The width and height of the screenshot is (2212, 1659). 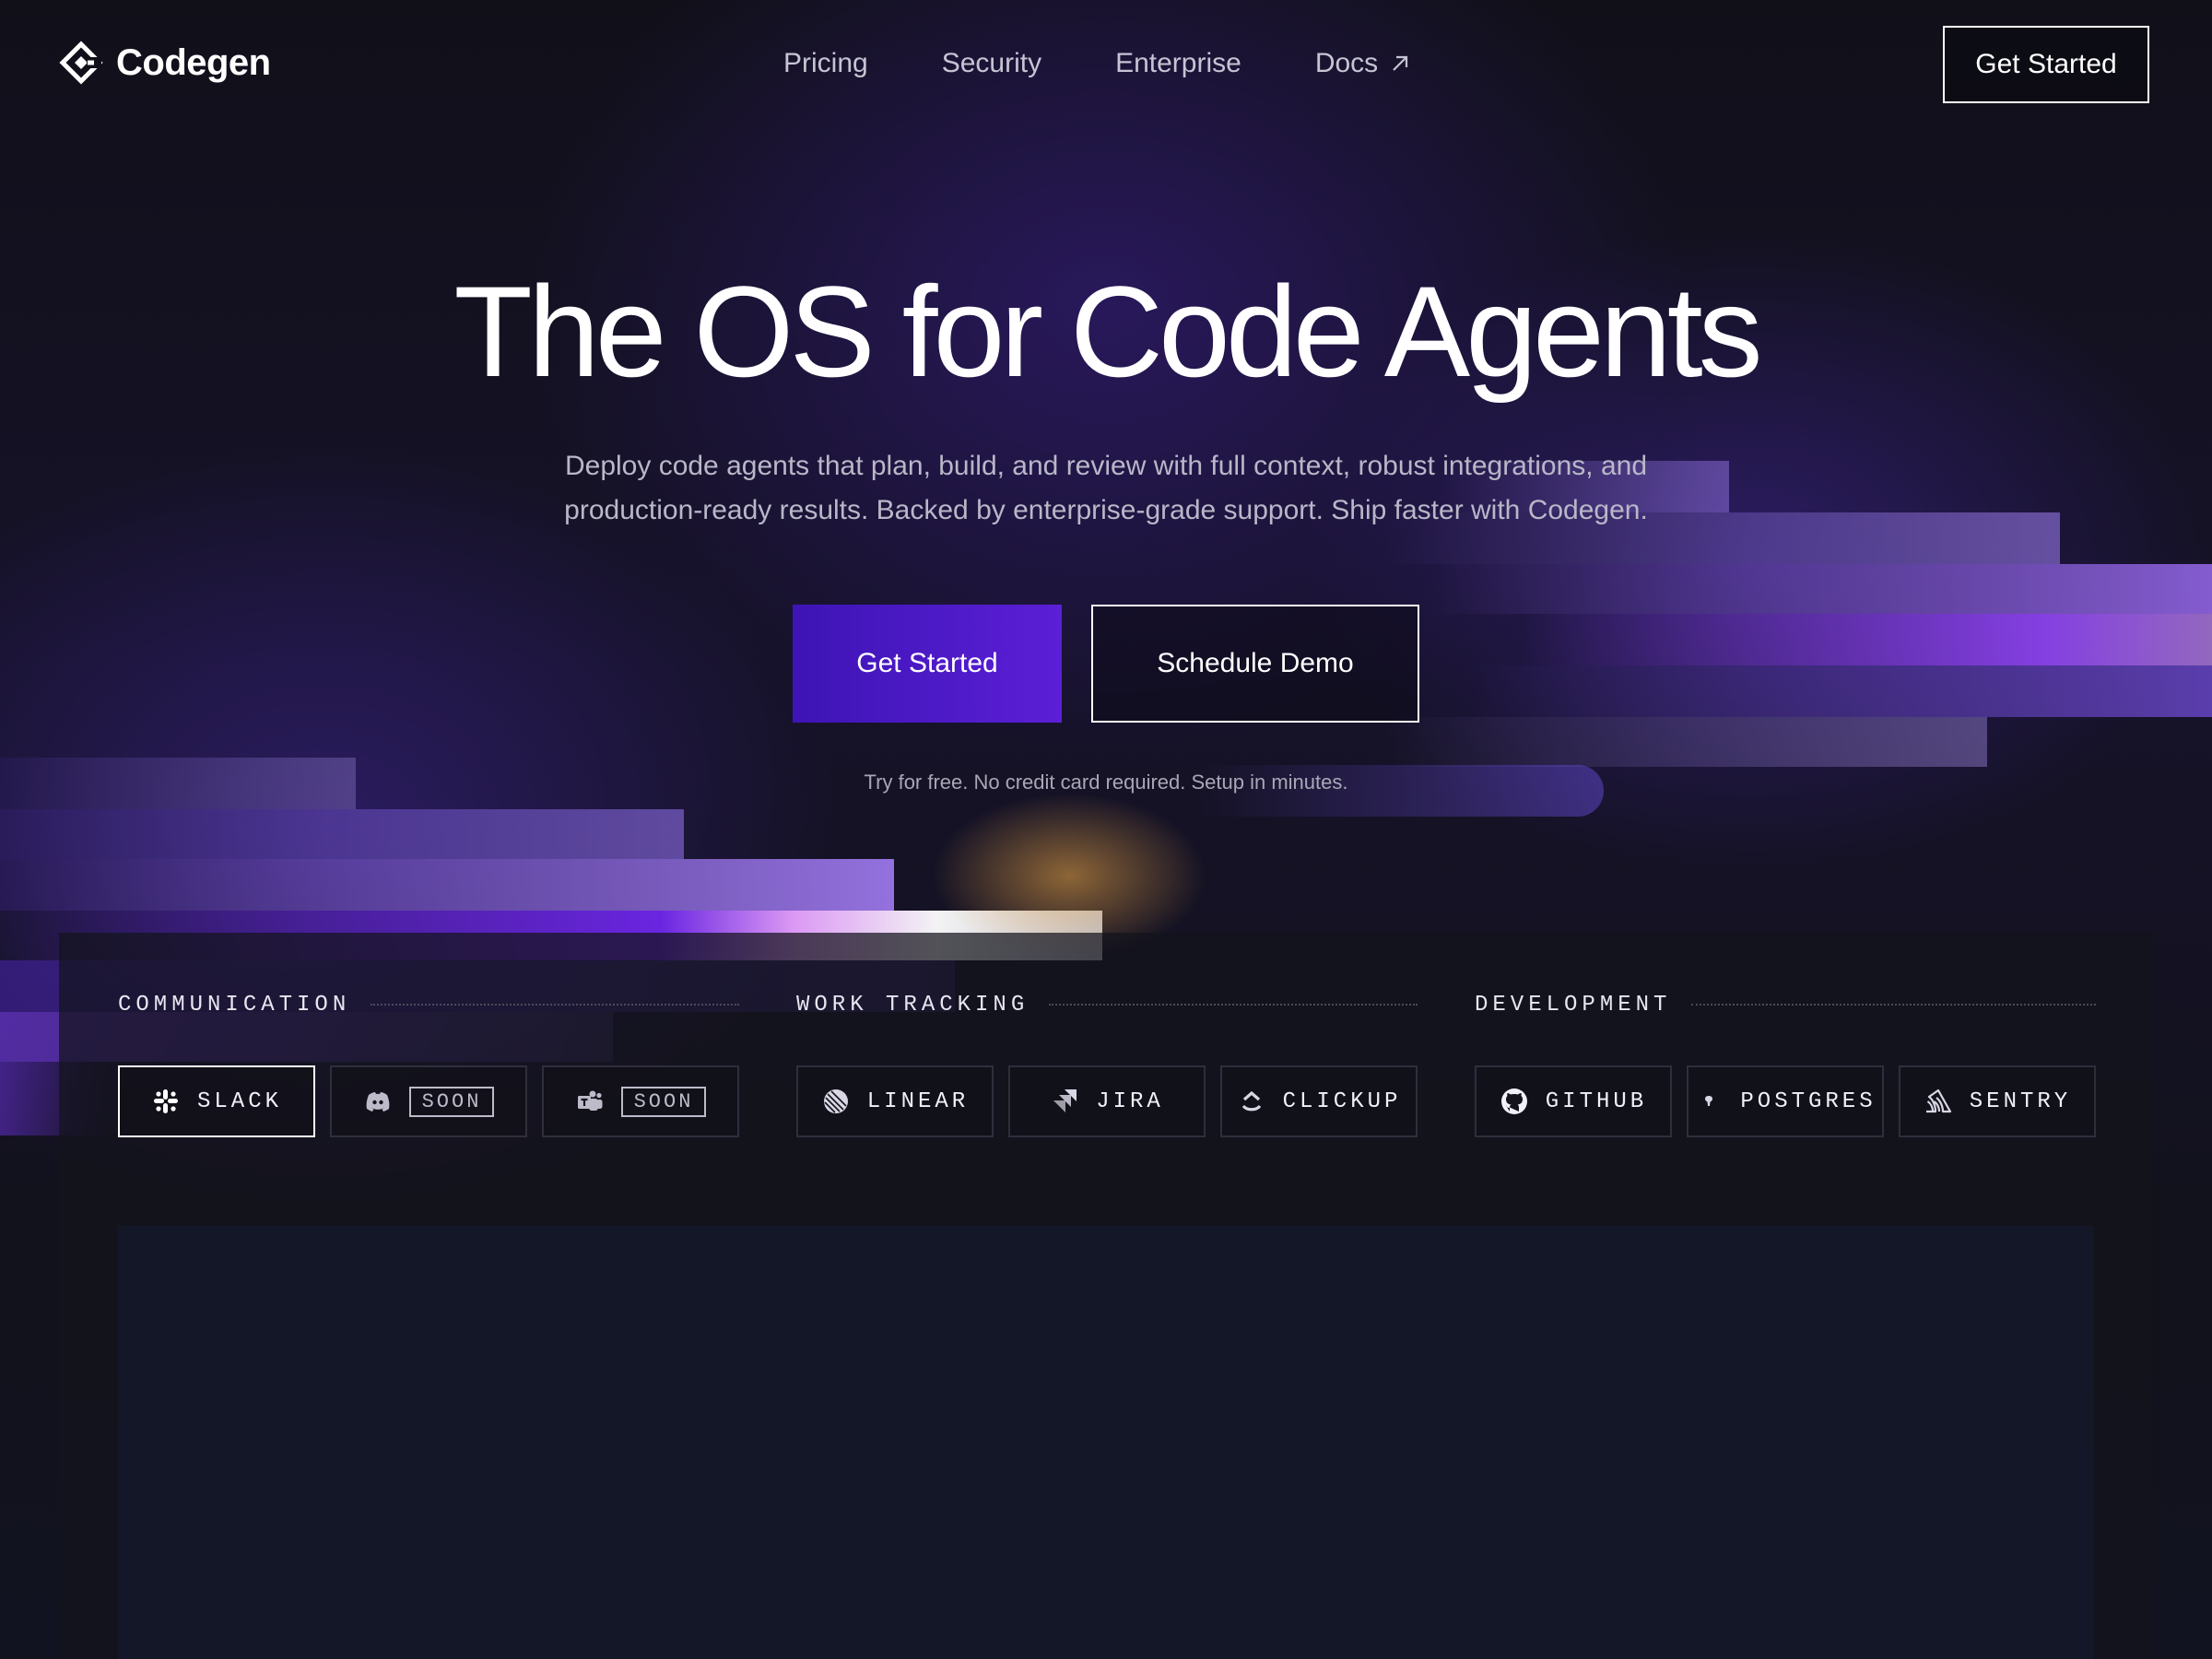 I want to click on jira-icon, so click(x=1064, y=1101).